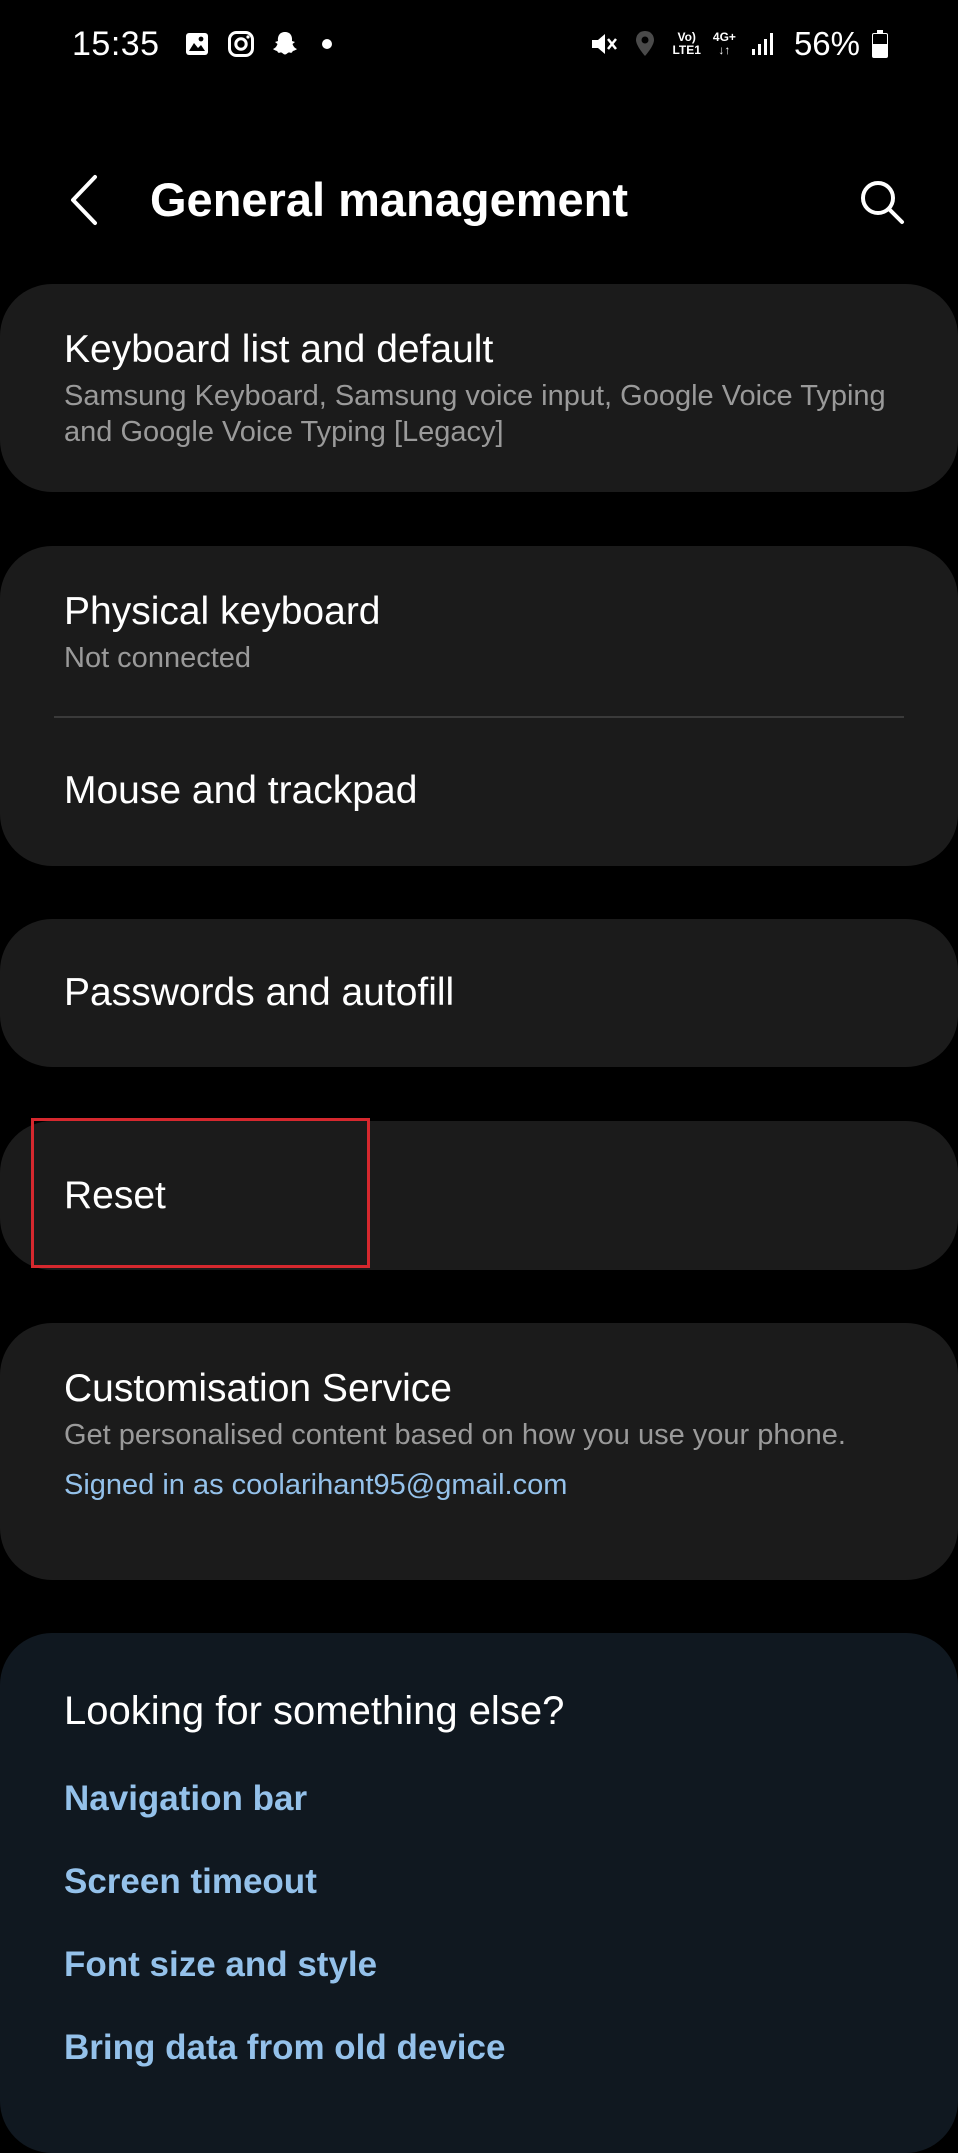 Image resolution: width=958 pixels, height=2153 pixels. I want to click on search-button, so click(882, 202).